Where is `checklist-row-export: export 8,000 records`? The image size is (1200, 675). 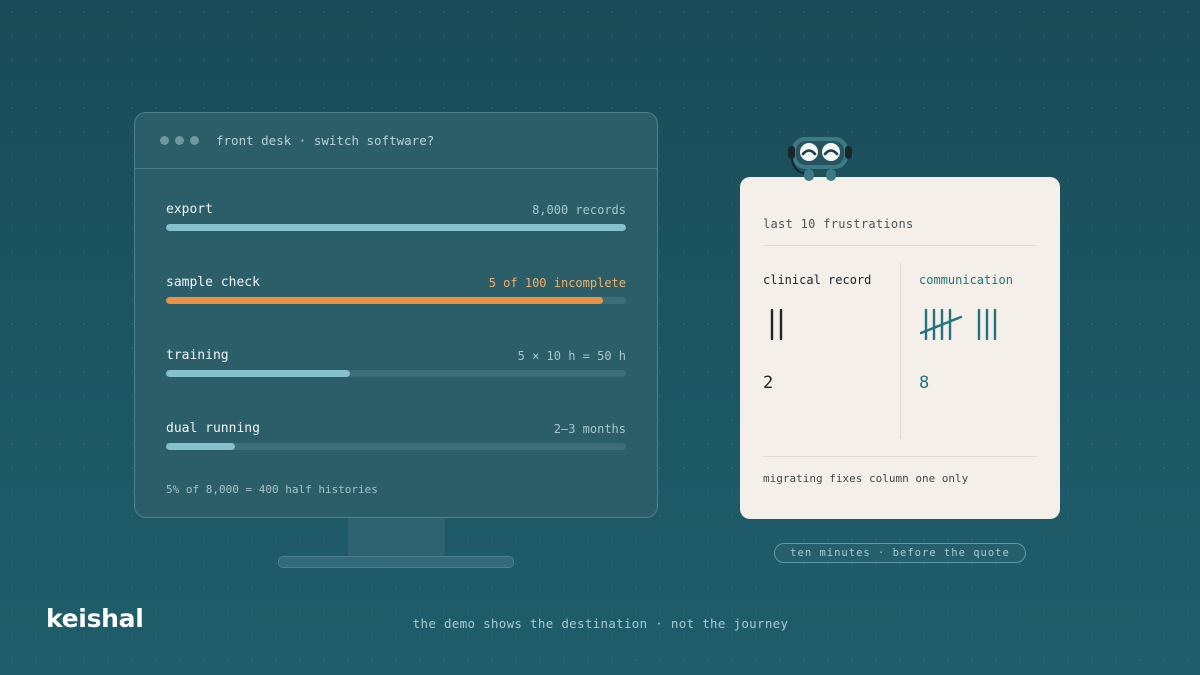 checklist-row-export: export 8,000 records is located at coordinates (396, 238).